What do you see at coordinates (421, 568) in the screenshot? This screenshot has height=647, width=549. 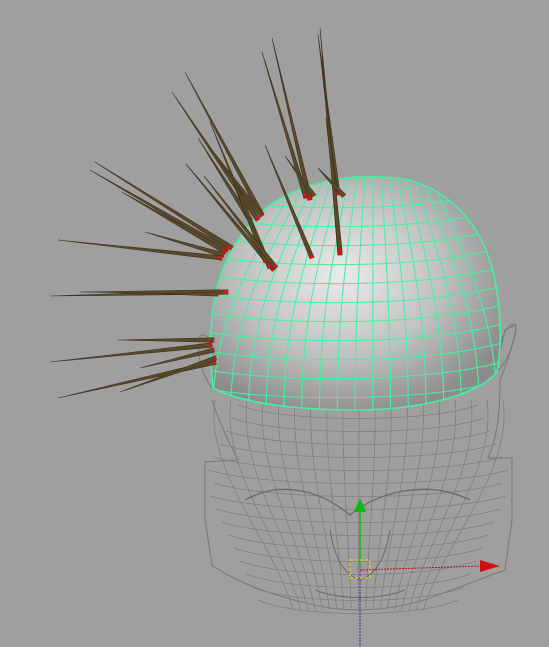 I see `x-axis-line` at bounding box center [421, 568].